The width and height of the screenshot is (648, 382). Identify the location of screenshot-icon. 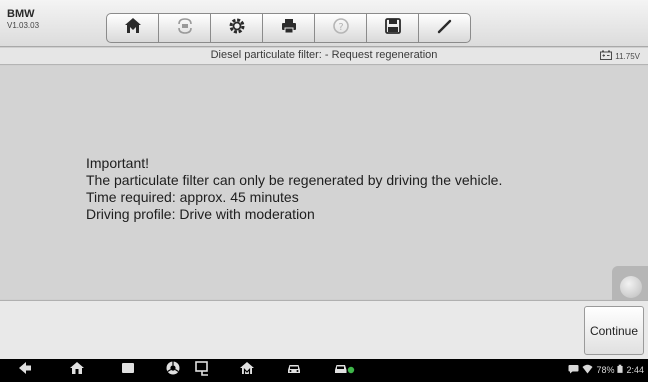
(202, 370).